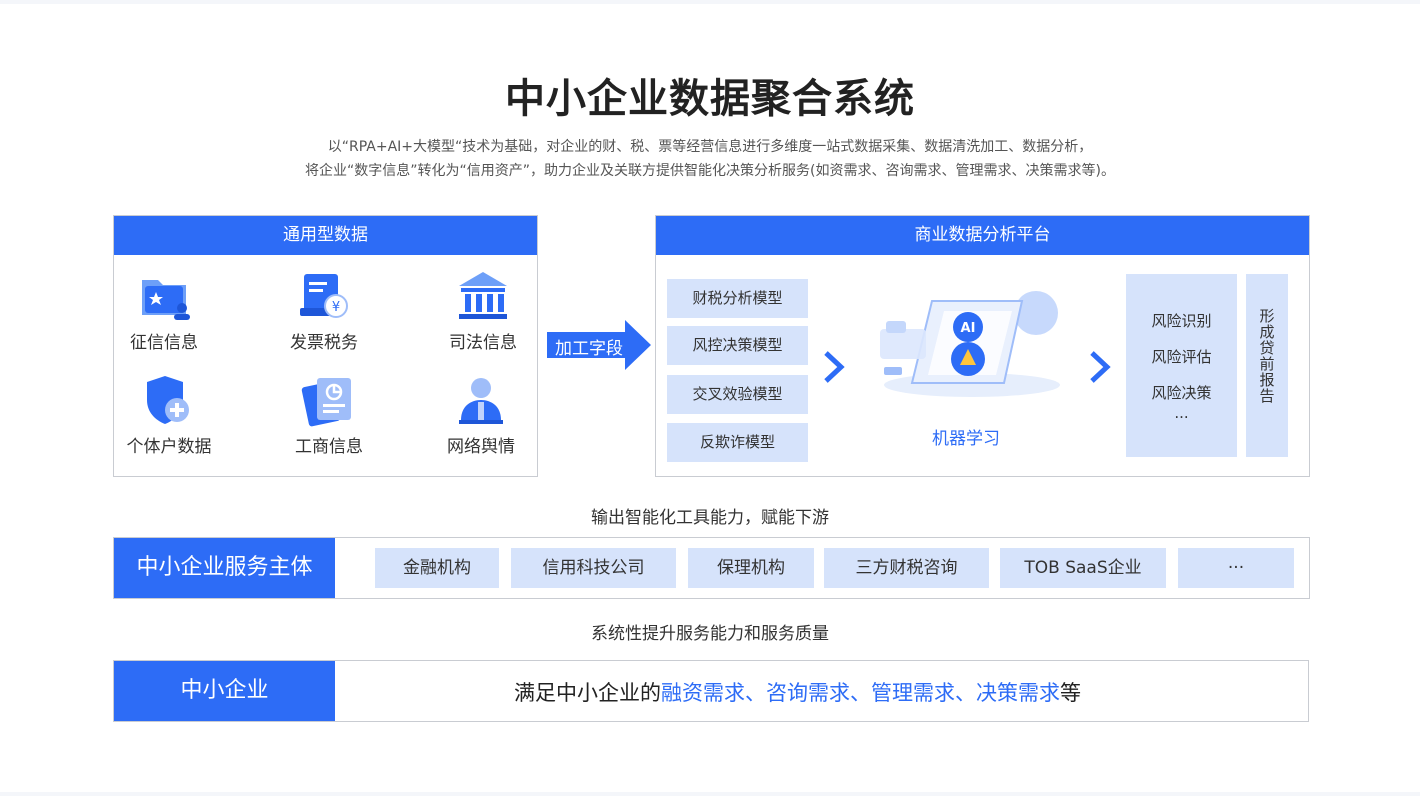 The height and width of the screenshot is (796, 1420). Describe the element at coordinates (737, 298) in the screenshot. I see `model-chip: 财税分析模型` at that location.